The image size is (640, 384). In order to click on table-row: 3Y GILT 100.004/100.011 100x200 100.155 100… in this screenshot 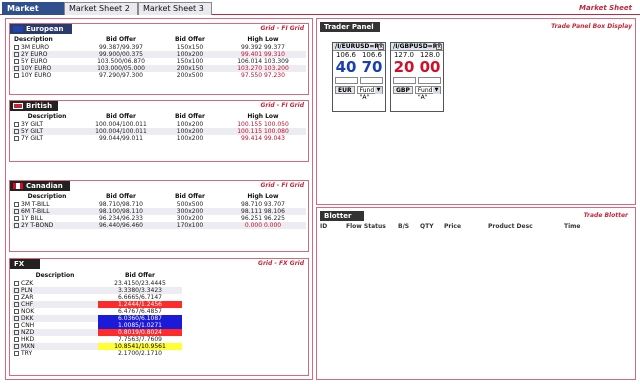, I will do `click(159, 124)`.